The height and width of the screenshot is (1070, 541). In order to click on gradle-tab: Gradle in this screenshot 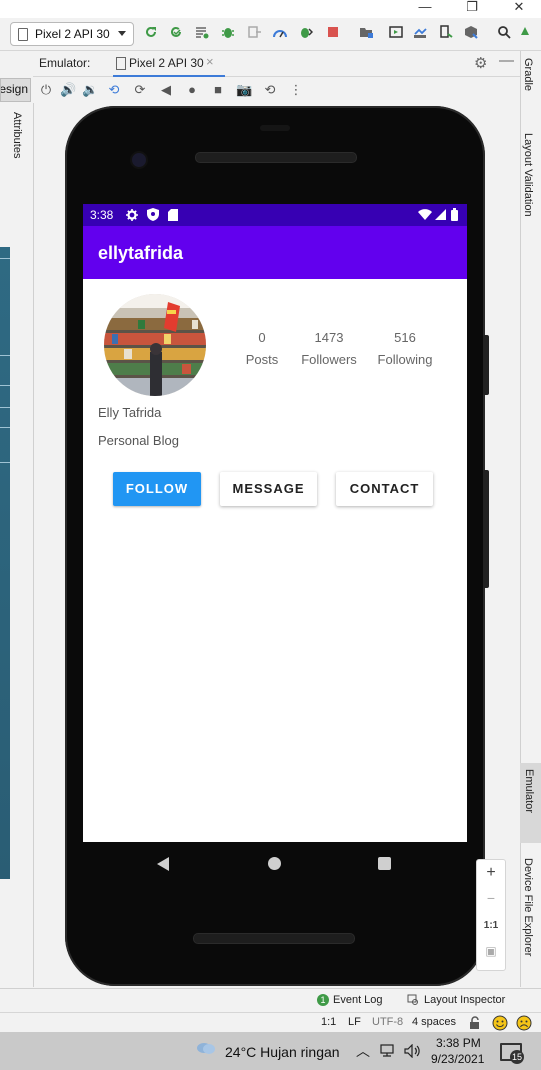, I will do `click(531, 74)`.